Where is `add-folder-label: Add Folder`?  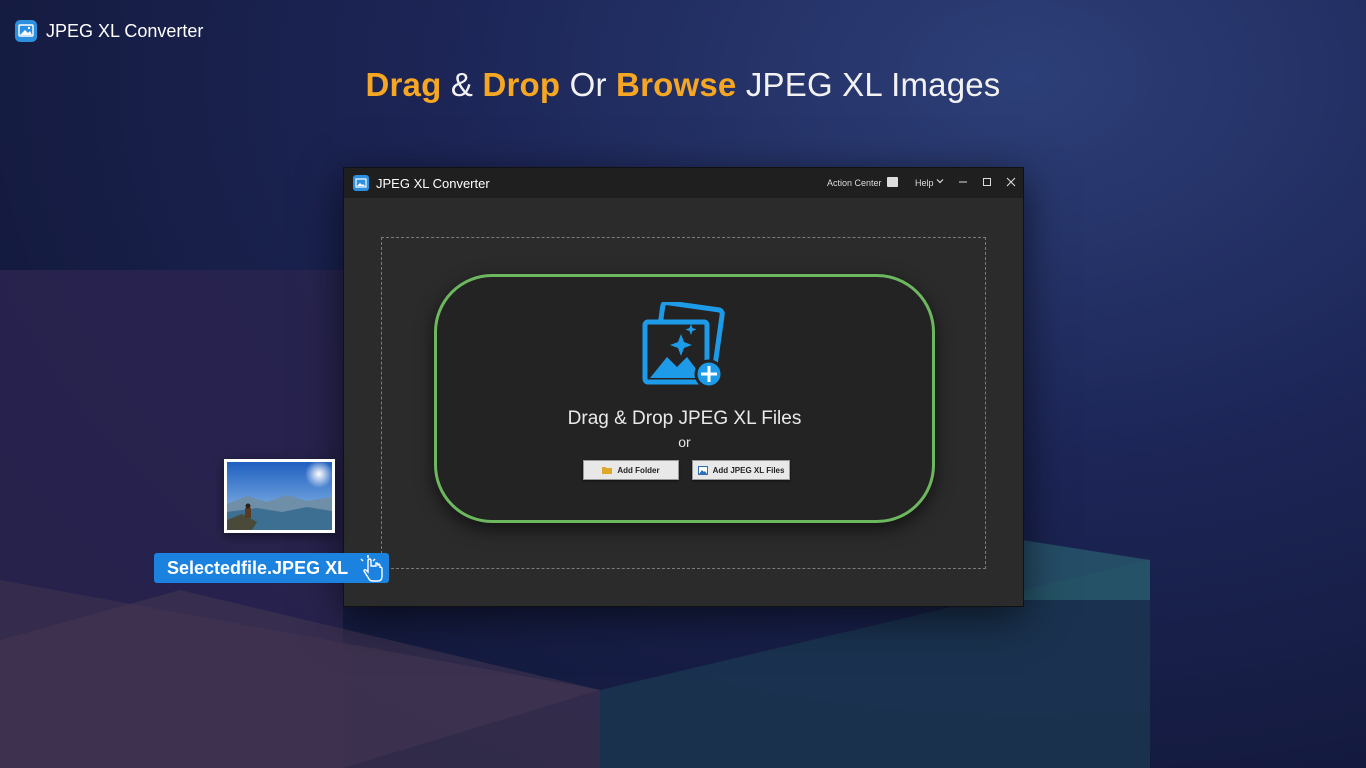
add-folder-label: Add Folder is located at coordinates (638, 470).